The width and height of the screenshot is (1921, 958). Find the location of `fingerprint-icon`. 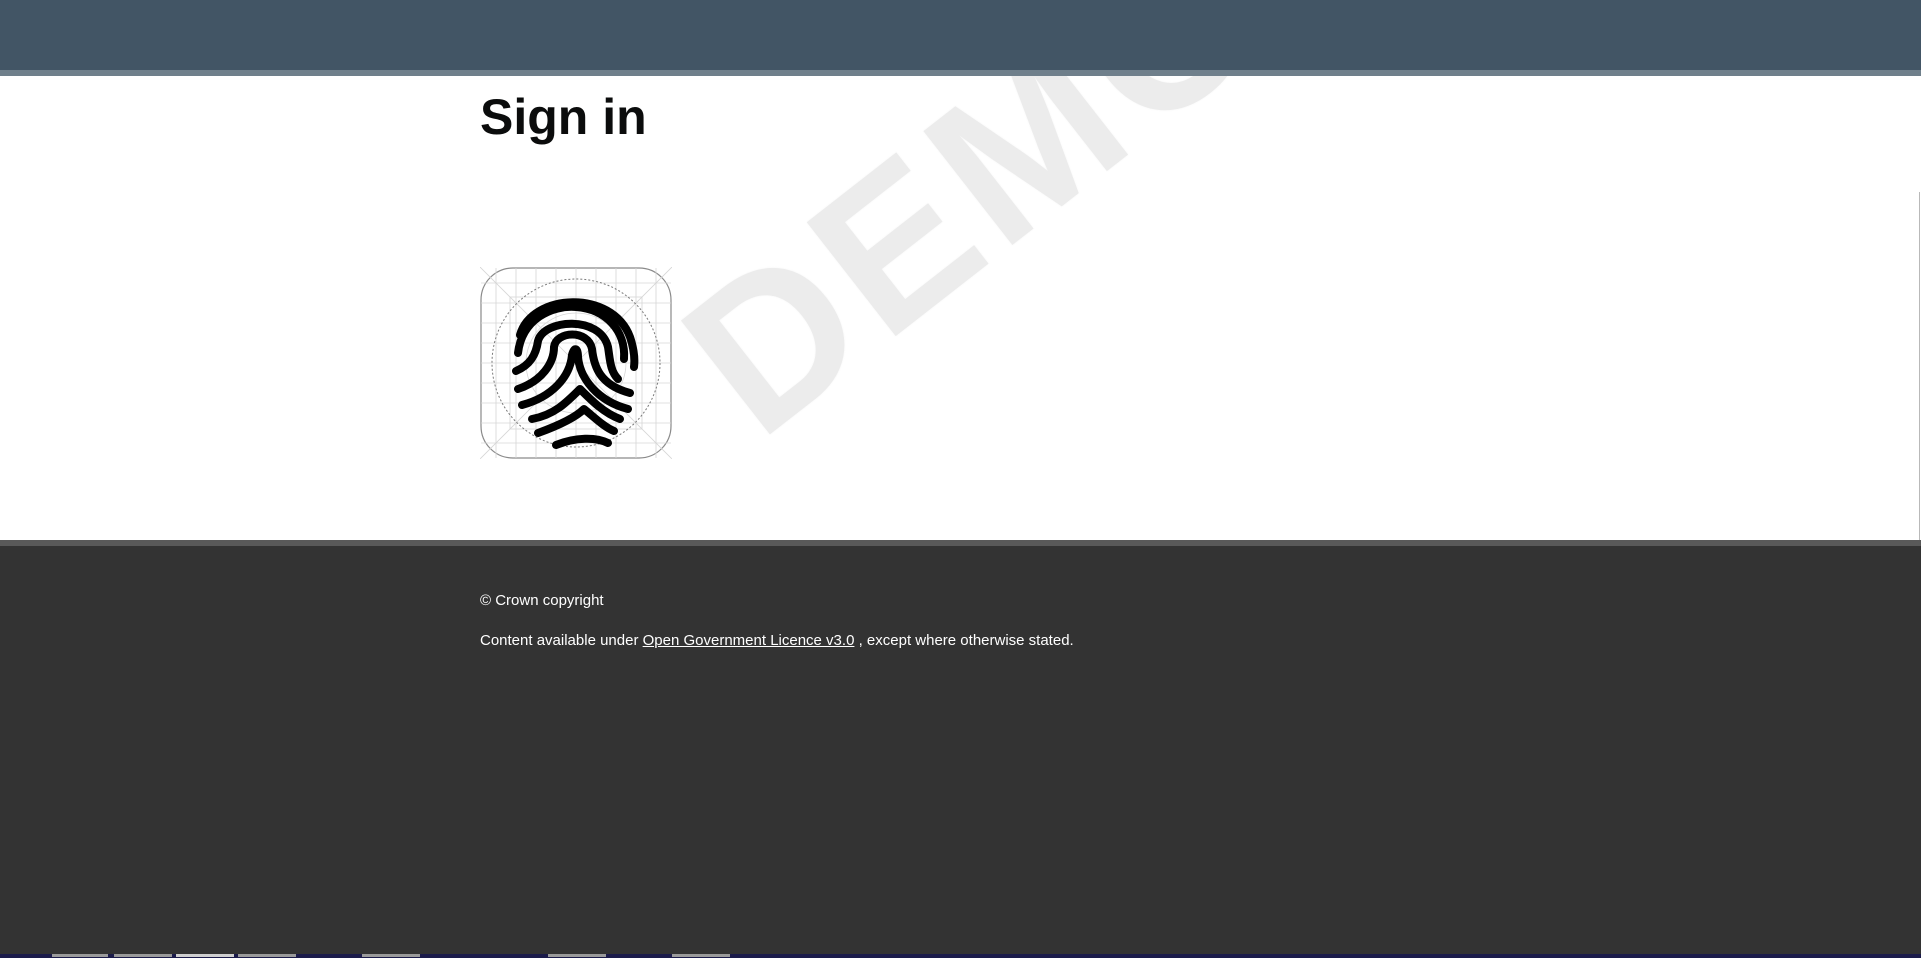

fingerprint-icon is located at coordinates (576, 363).